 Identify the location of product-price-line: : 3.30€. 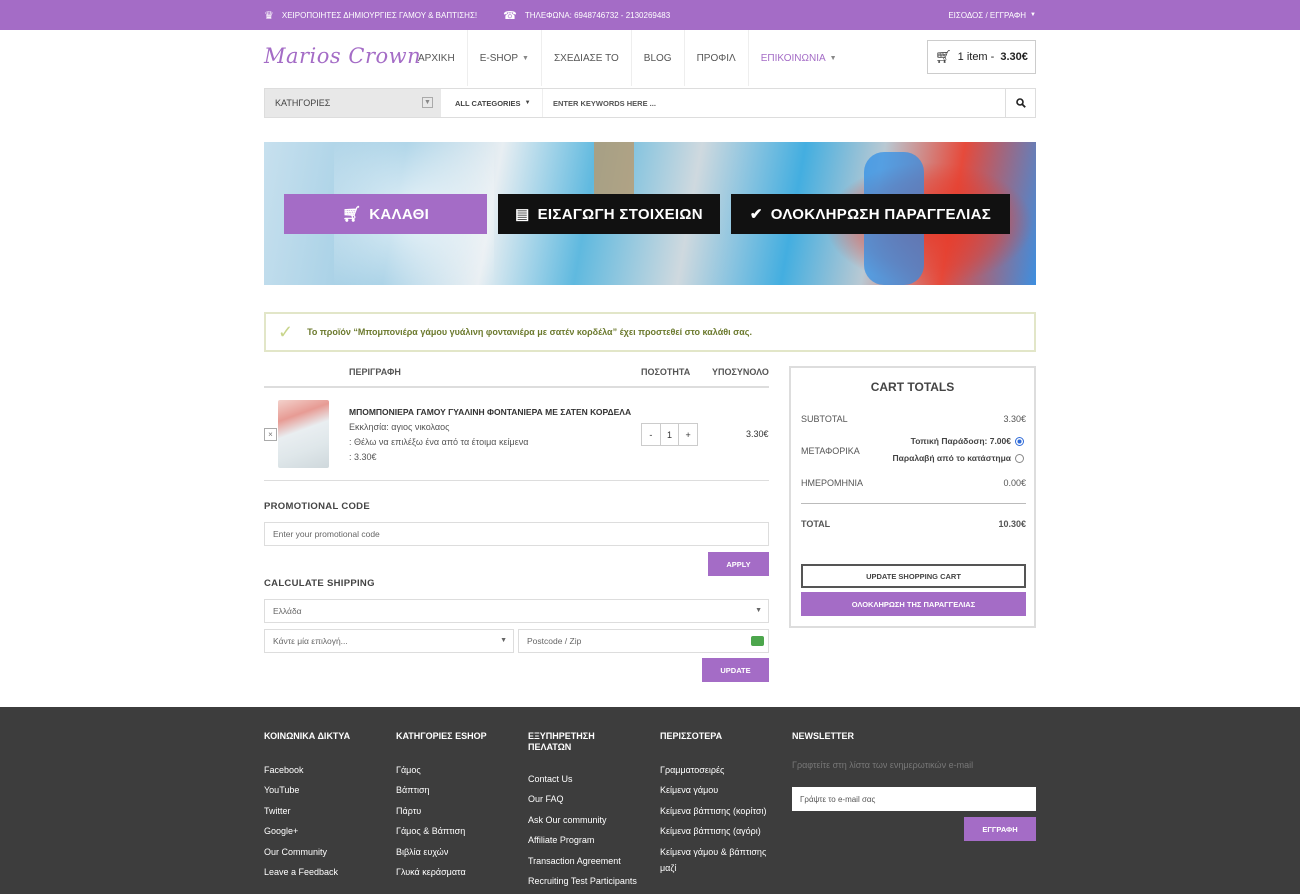
(363, 457).